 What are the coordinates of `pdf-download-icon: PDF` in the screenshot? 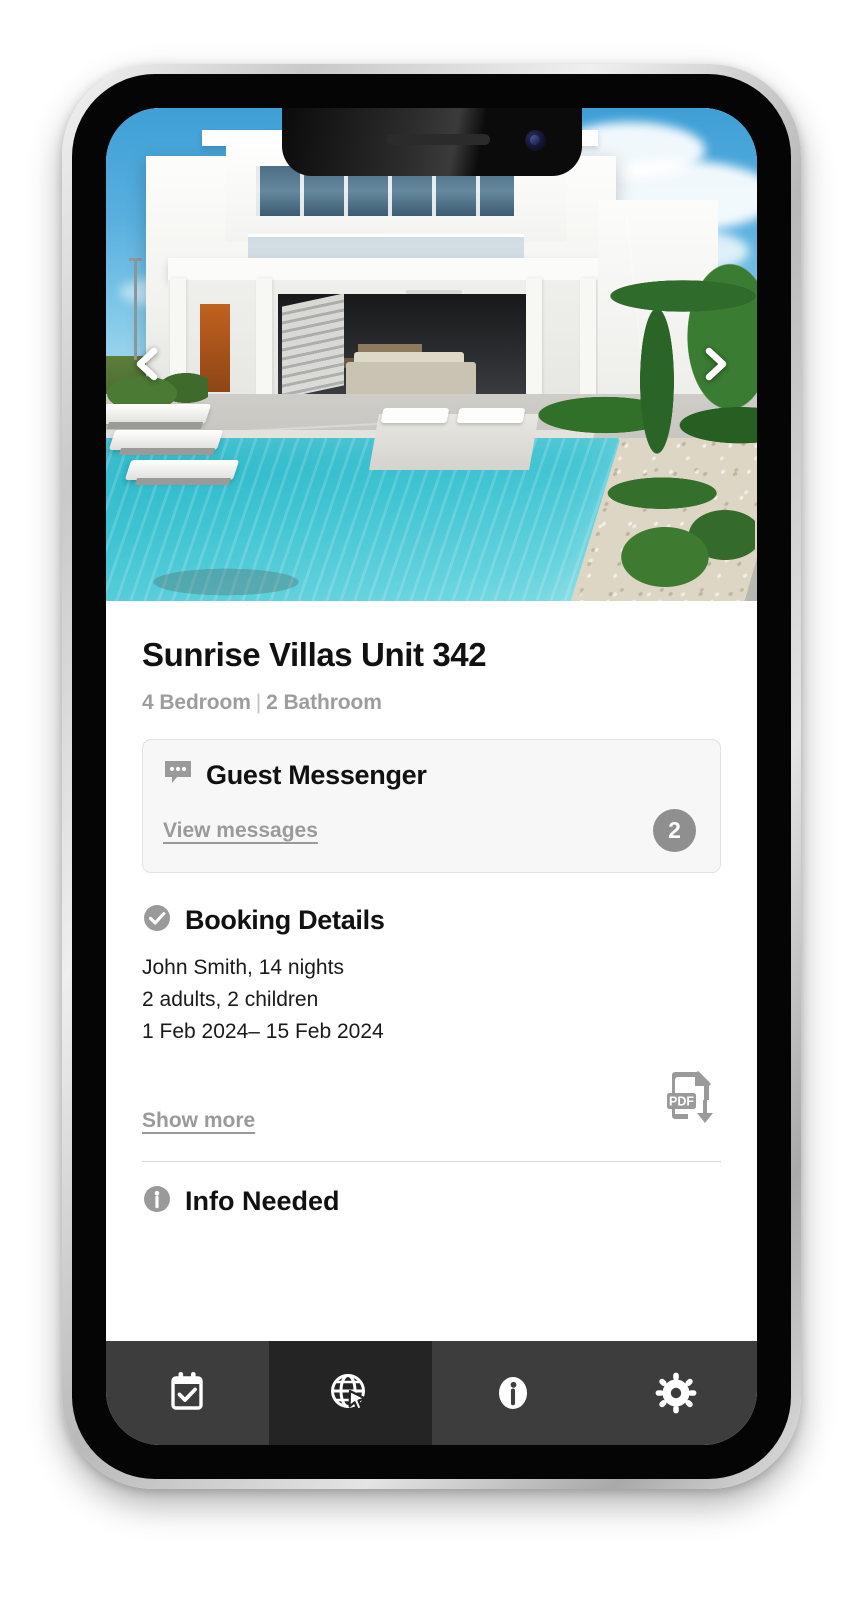 It's located at (691, 1099).